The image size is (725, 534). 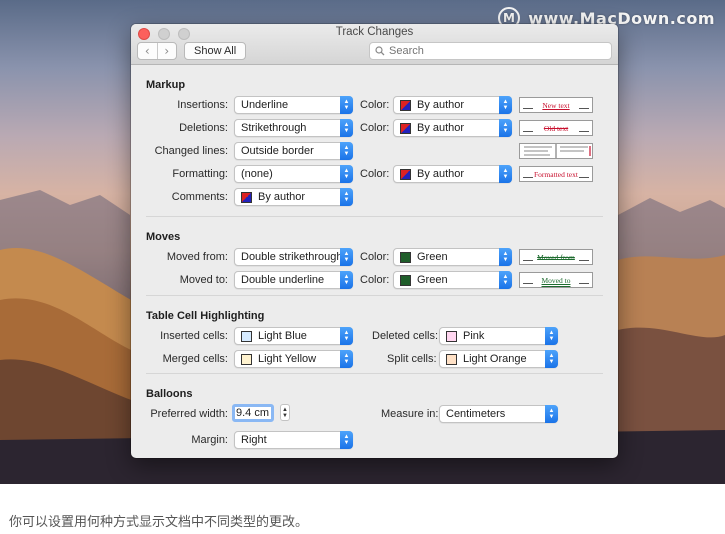 What do you see at coordinates (197, 257) in the screenshot?
I see `moved-from-label: Moved from:` at bounding box center [197, 257].